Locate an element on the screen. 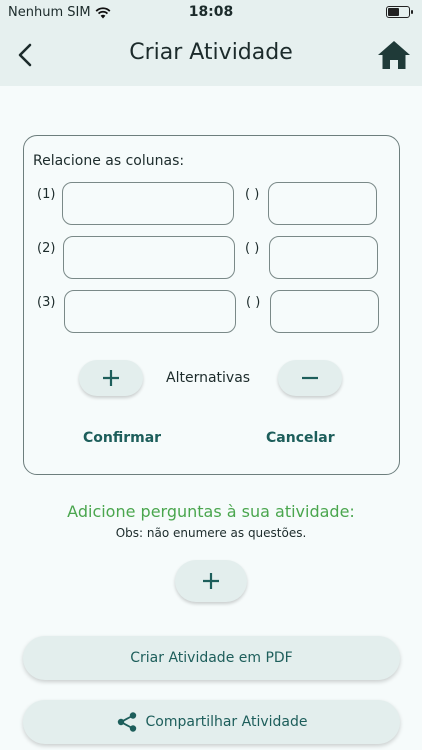 The width and height of the screenshot is (422, 750). row-3-right-label: ( ) is located at coordinates (253, 302).